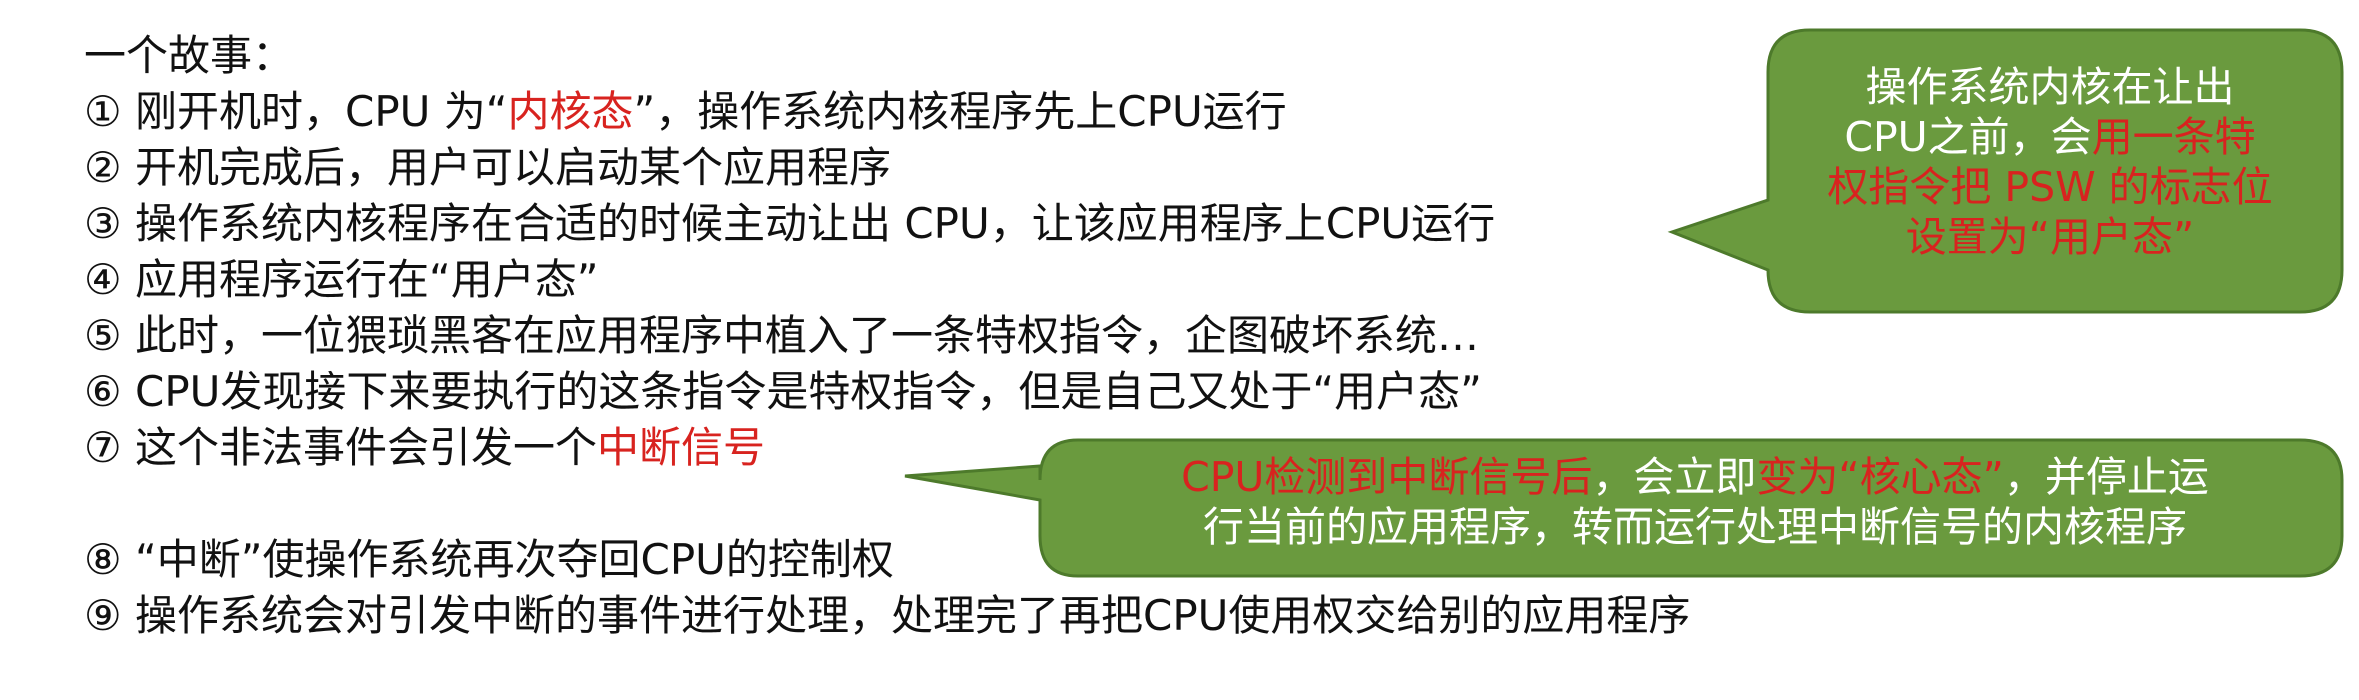 The image size is (2359, 700). I want to click on story-line: ⑥ CPU发现接下来要执行的这条指令是特权指令，但是自己又处于“用户态”, so click(887, 392).